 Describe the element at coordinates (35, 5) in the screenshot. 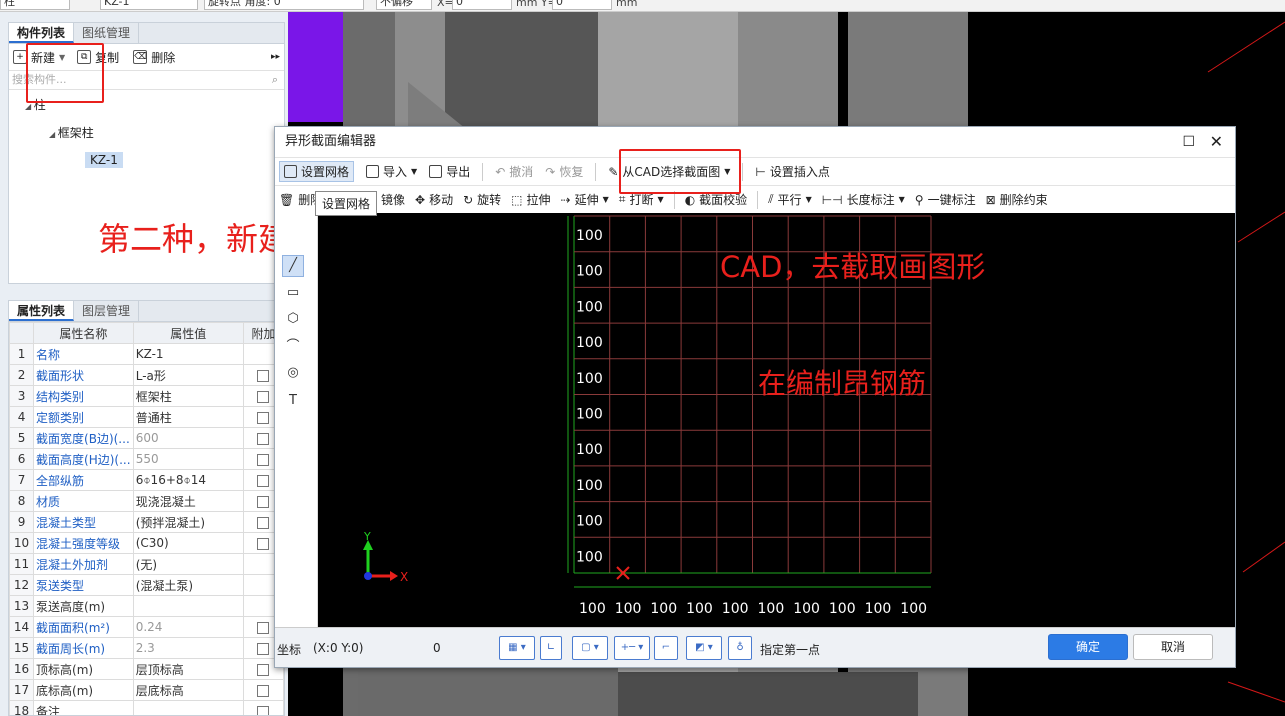

I see `type-select: 柱` at that location.